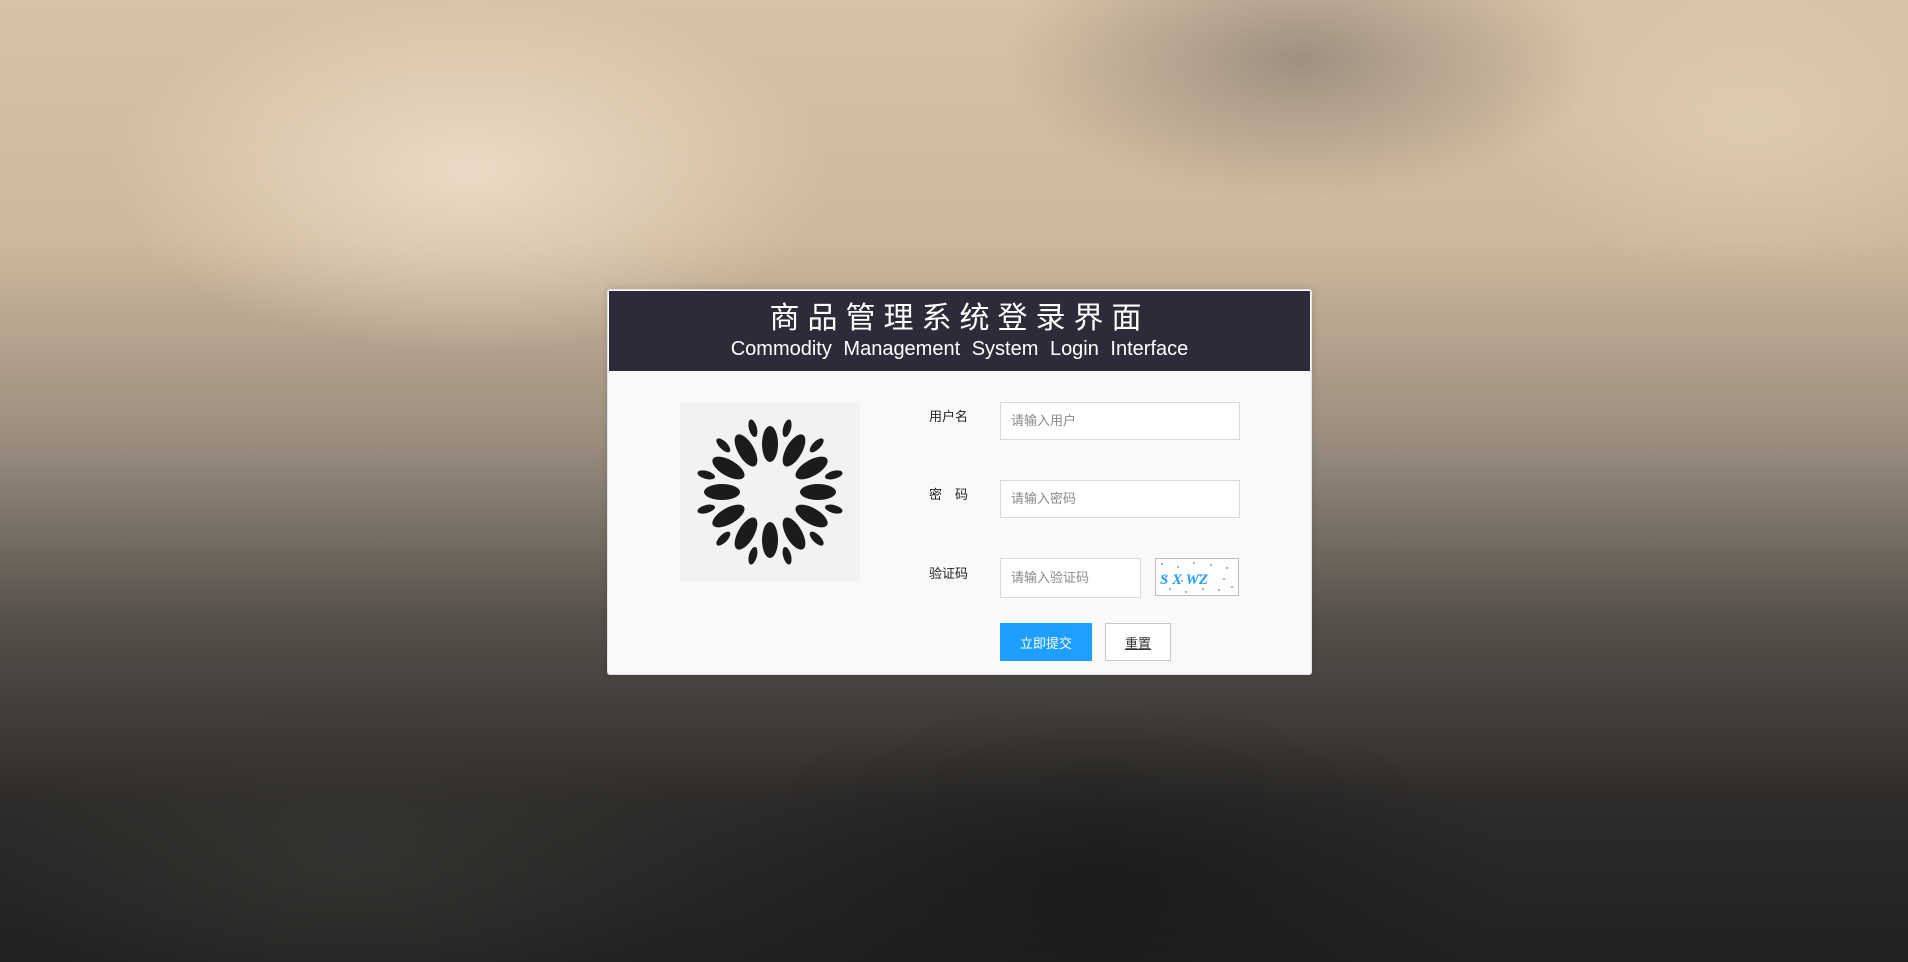 This screenshot has width=1908, height=962. Describe the element at coordinates (1120, 499) in the screenshot. I see `password-input` at that location.